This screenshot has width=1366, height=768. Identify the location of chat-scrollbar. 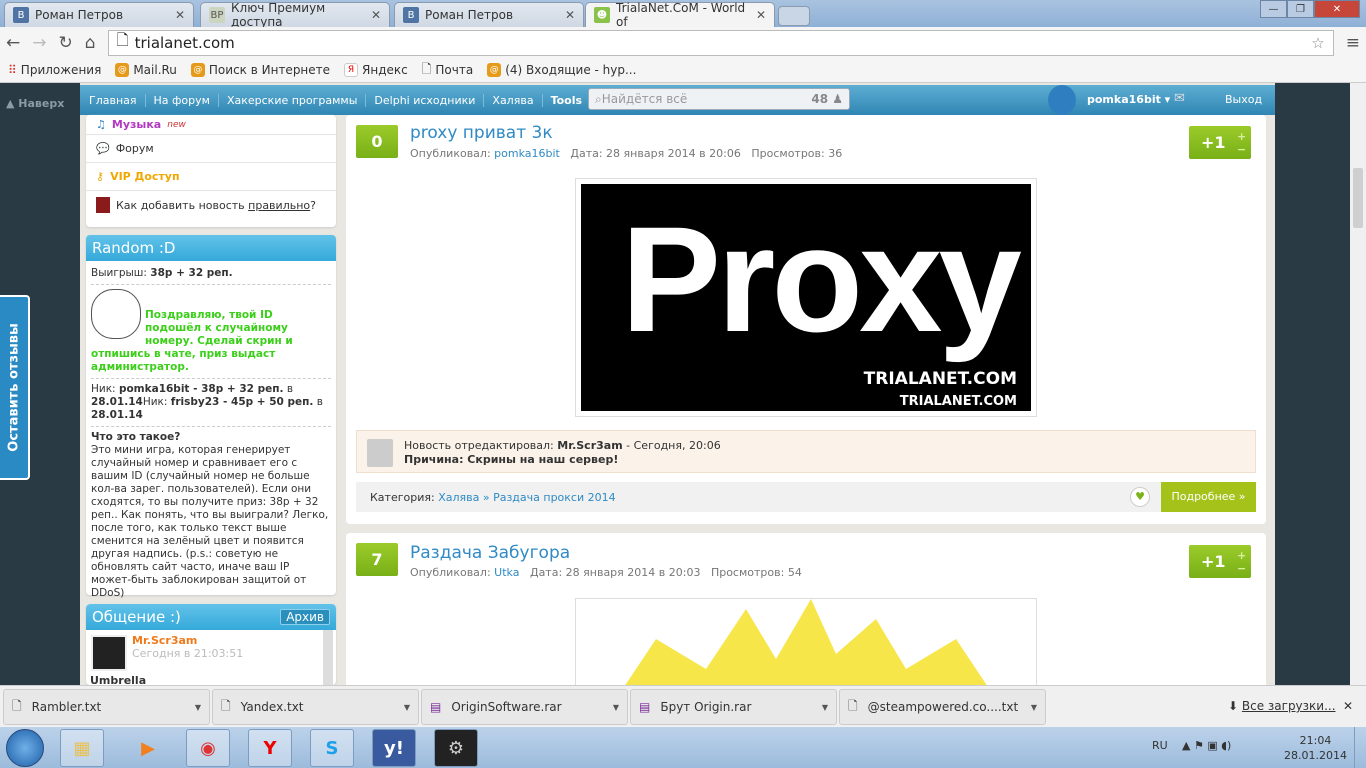
(328, 657).